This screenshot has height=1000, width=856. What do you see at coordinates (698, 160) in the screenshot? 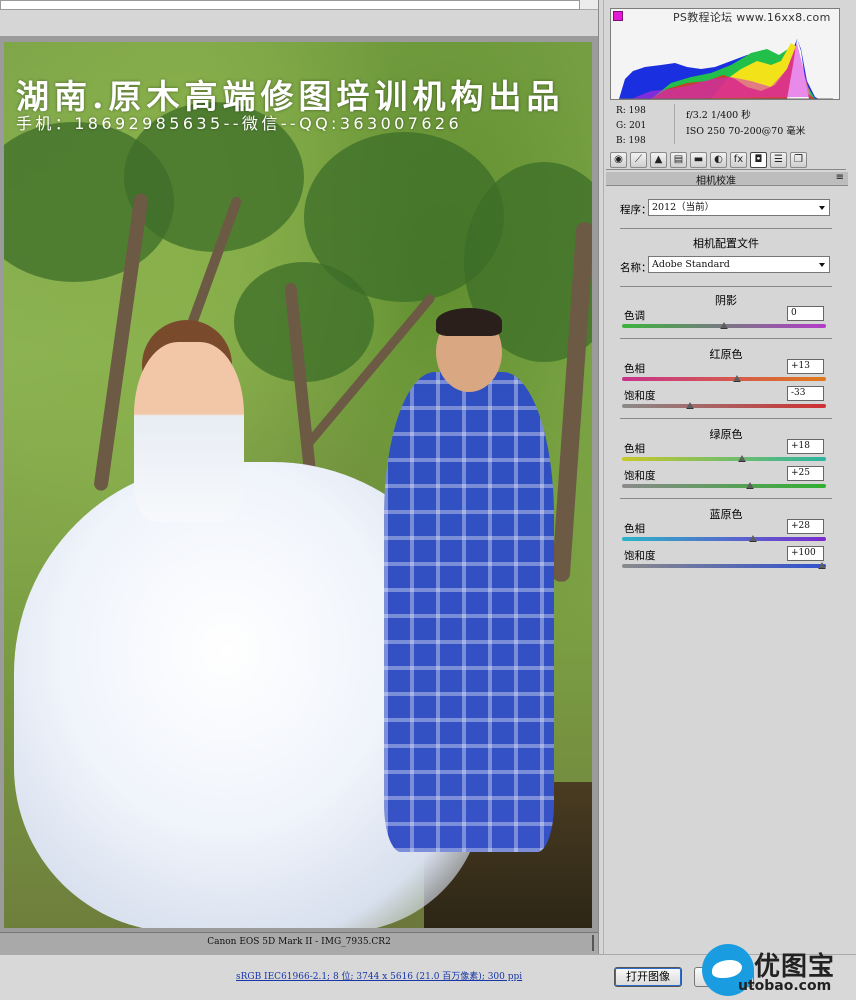
I see `split-tone-icon: ▬` at bounding box center [698, 160].